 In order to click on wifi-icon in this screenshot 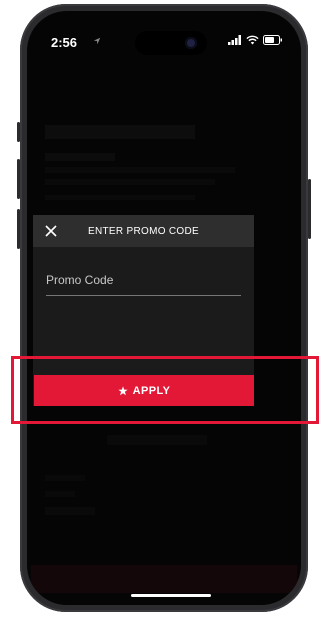, I will do `click(252, 40)`.